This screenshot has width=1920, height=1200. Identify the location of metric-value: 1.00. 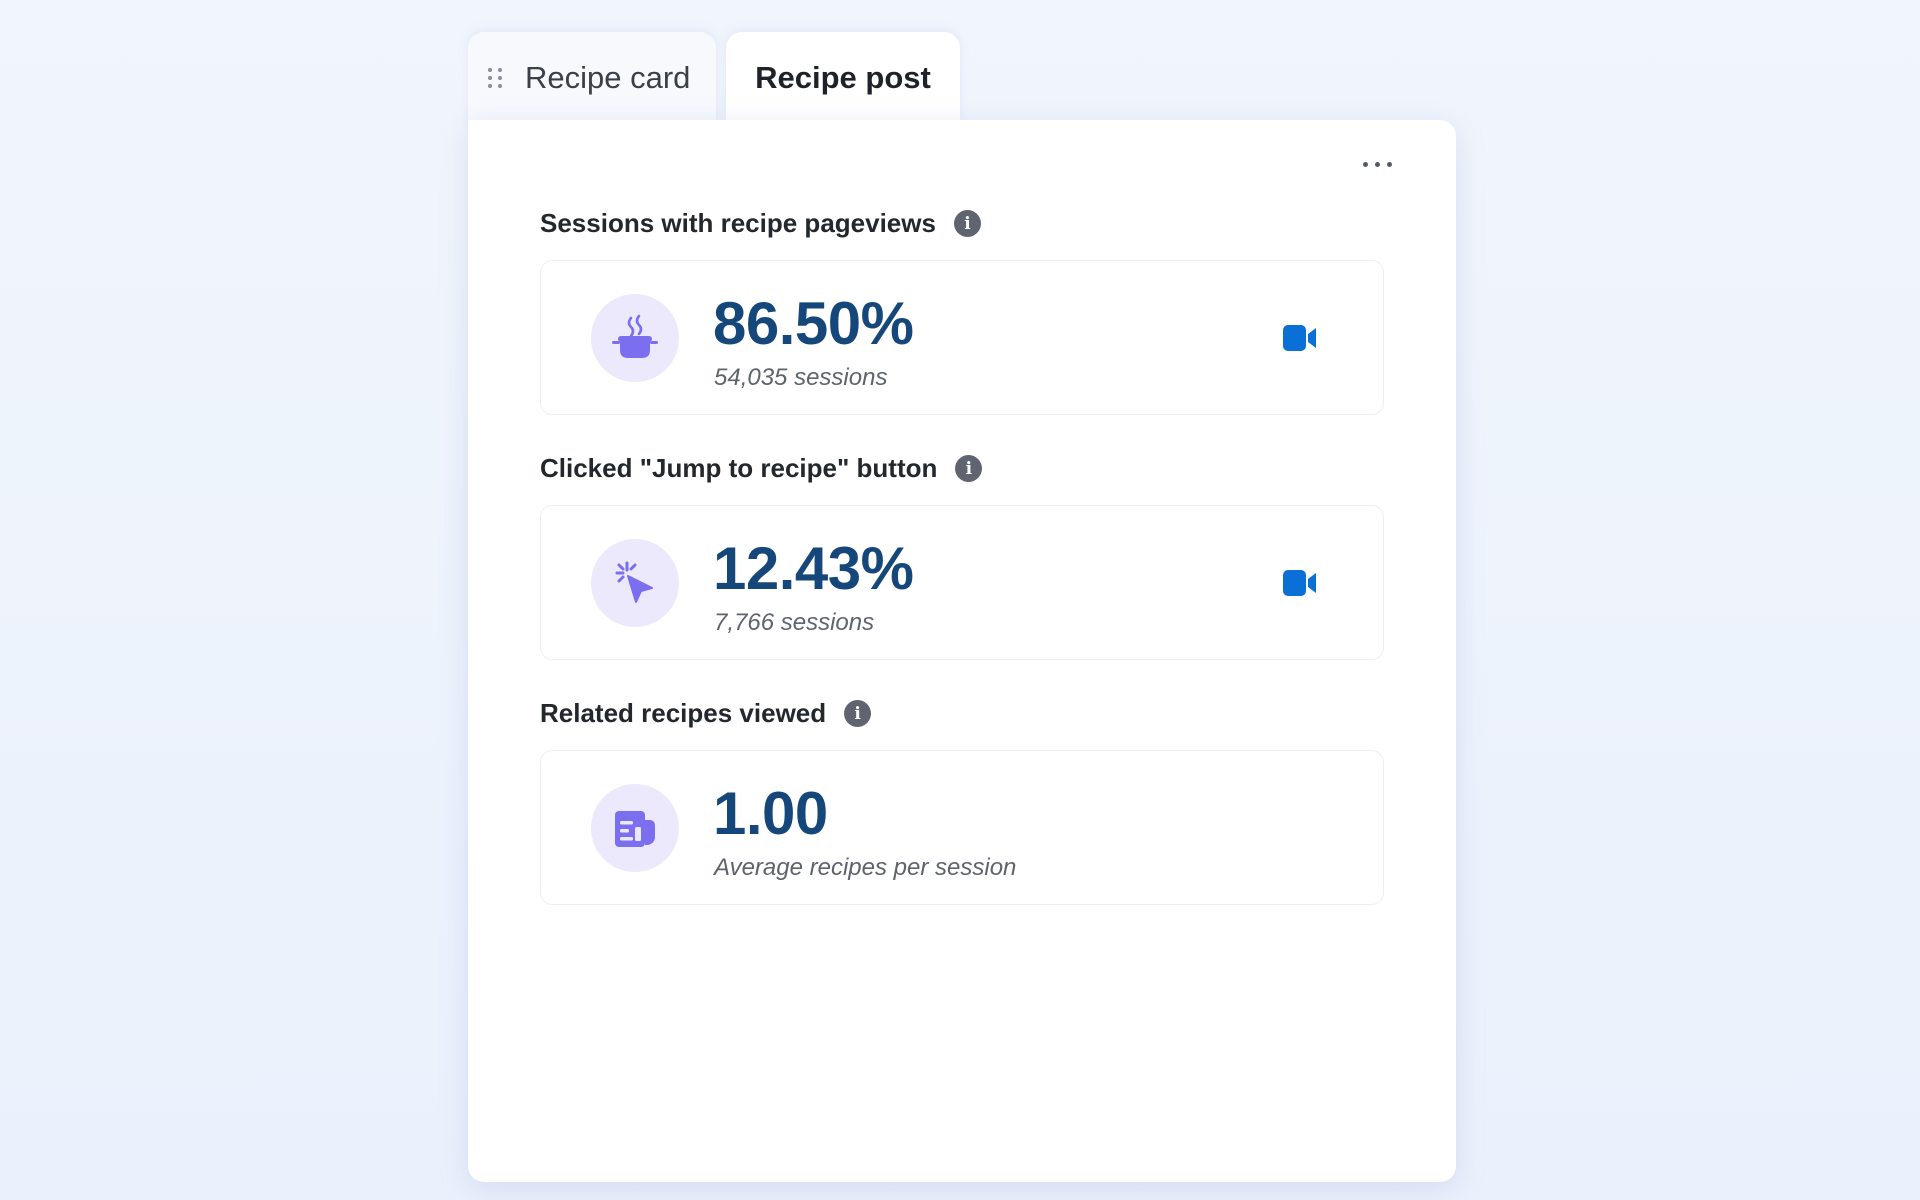
(770, 813).